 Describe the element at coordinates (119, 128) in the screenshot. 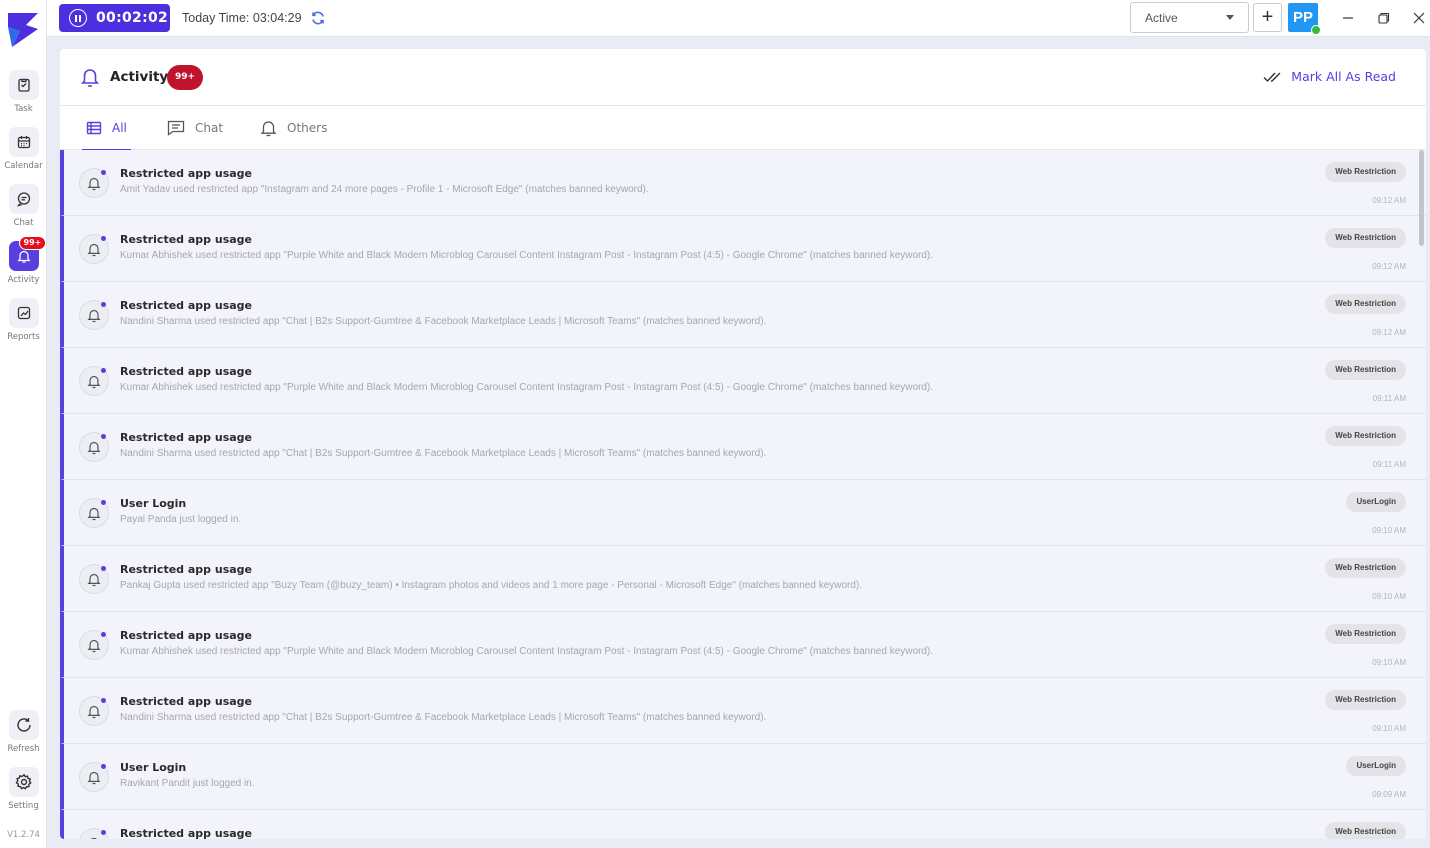

I see `tab-label: All` at that location.